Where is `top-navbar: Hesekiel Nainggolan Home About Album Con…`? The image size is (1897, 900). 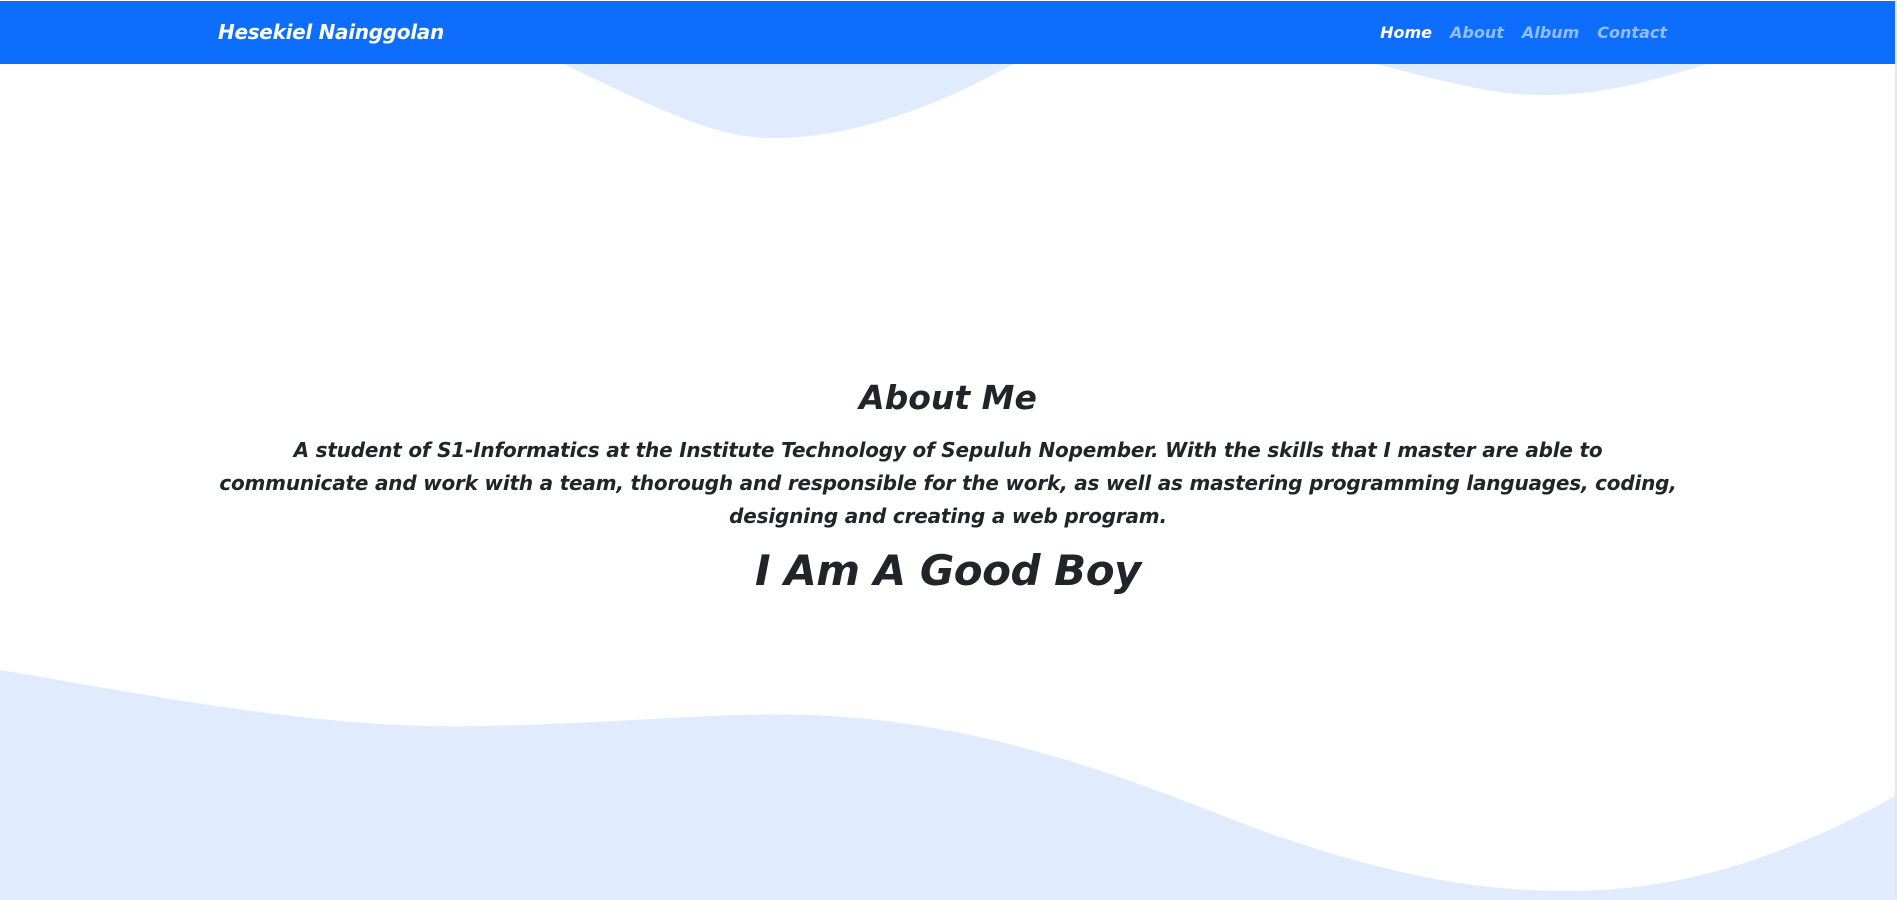 top-navbar: Hesekiel Nainggolan Home About Album Con… is located at coordinates (948, 32).